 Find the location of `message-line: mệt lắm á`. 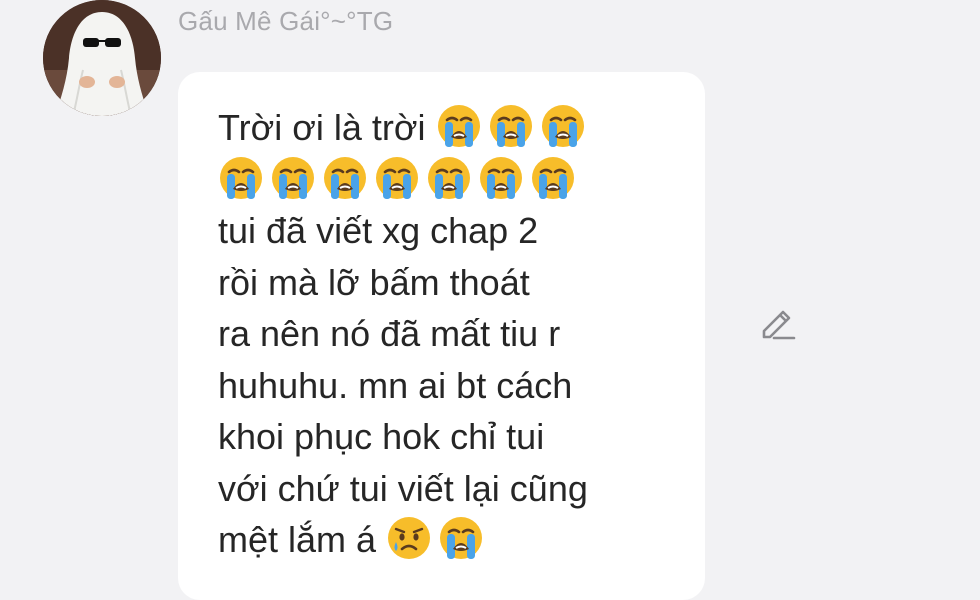

message-line: mệt lắm á is located at coordinates (453, 540).